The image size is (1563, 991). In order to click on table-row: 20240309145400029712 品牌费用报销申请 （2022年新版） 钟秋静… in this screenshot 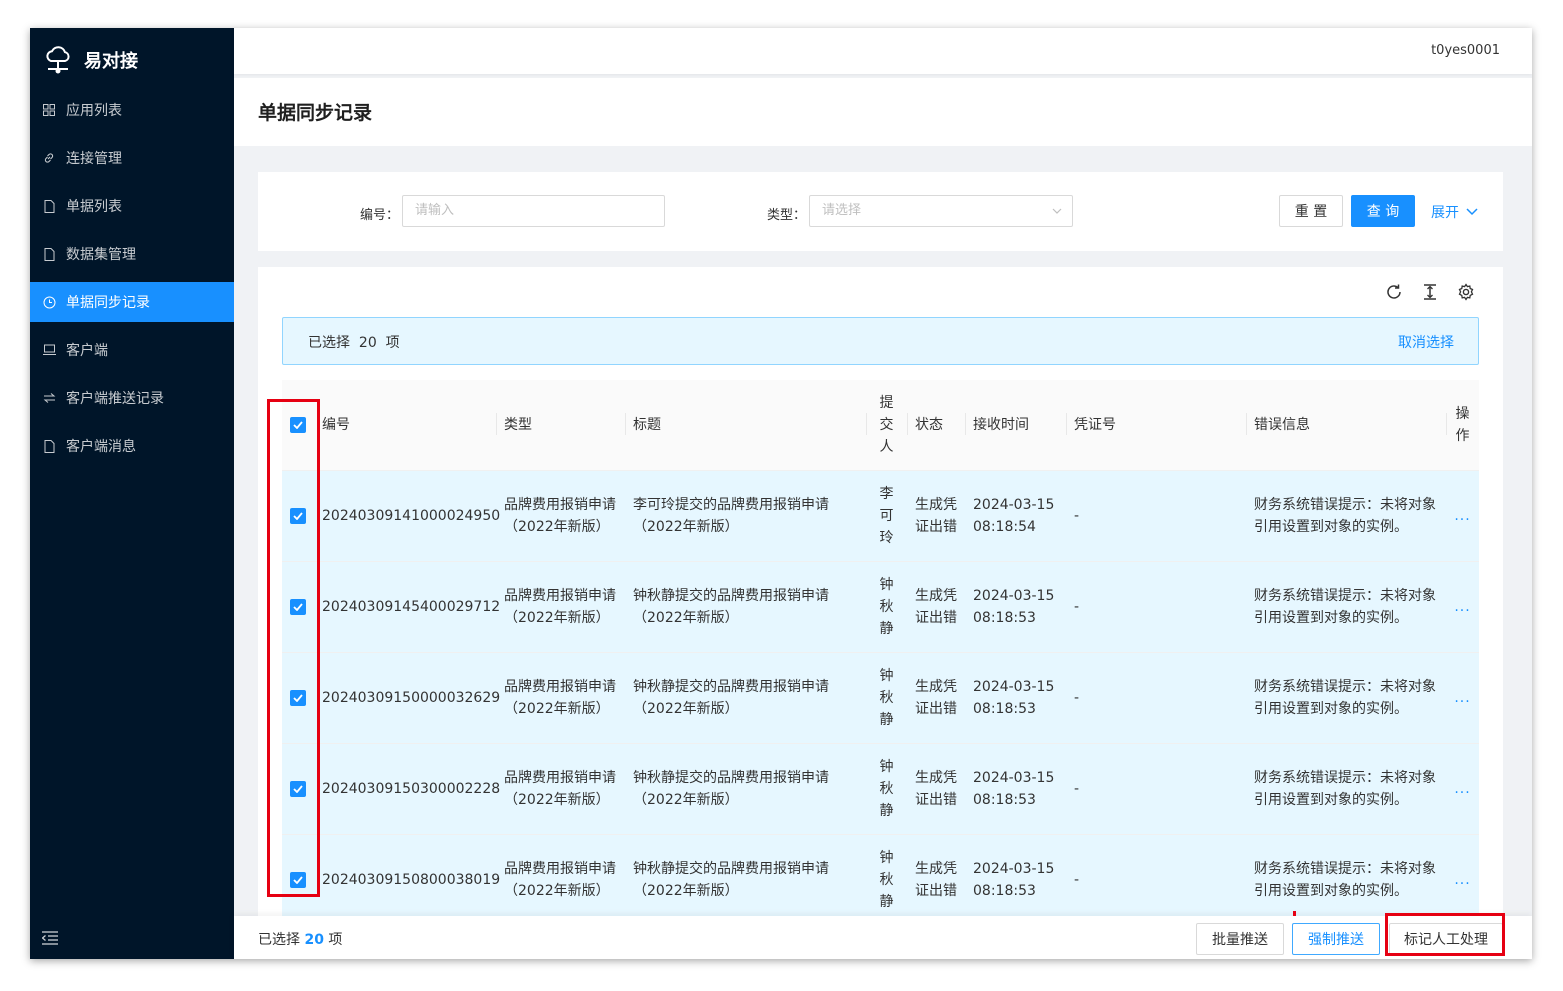, I will do `click(880, 607)`.